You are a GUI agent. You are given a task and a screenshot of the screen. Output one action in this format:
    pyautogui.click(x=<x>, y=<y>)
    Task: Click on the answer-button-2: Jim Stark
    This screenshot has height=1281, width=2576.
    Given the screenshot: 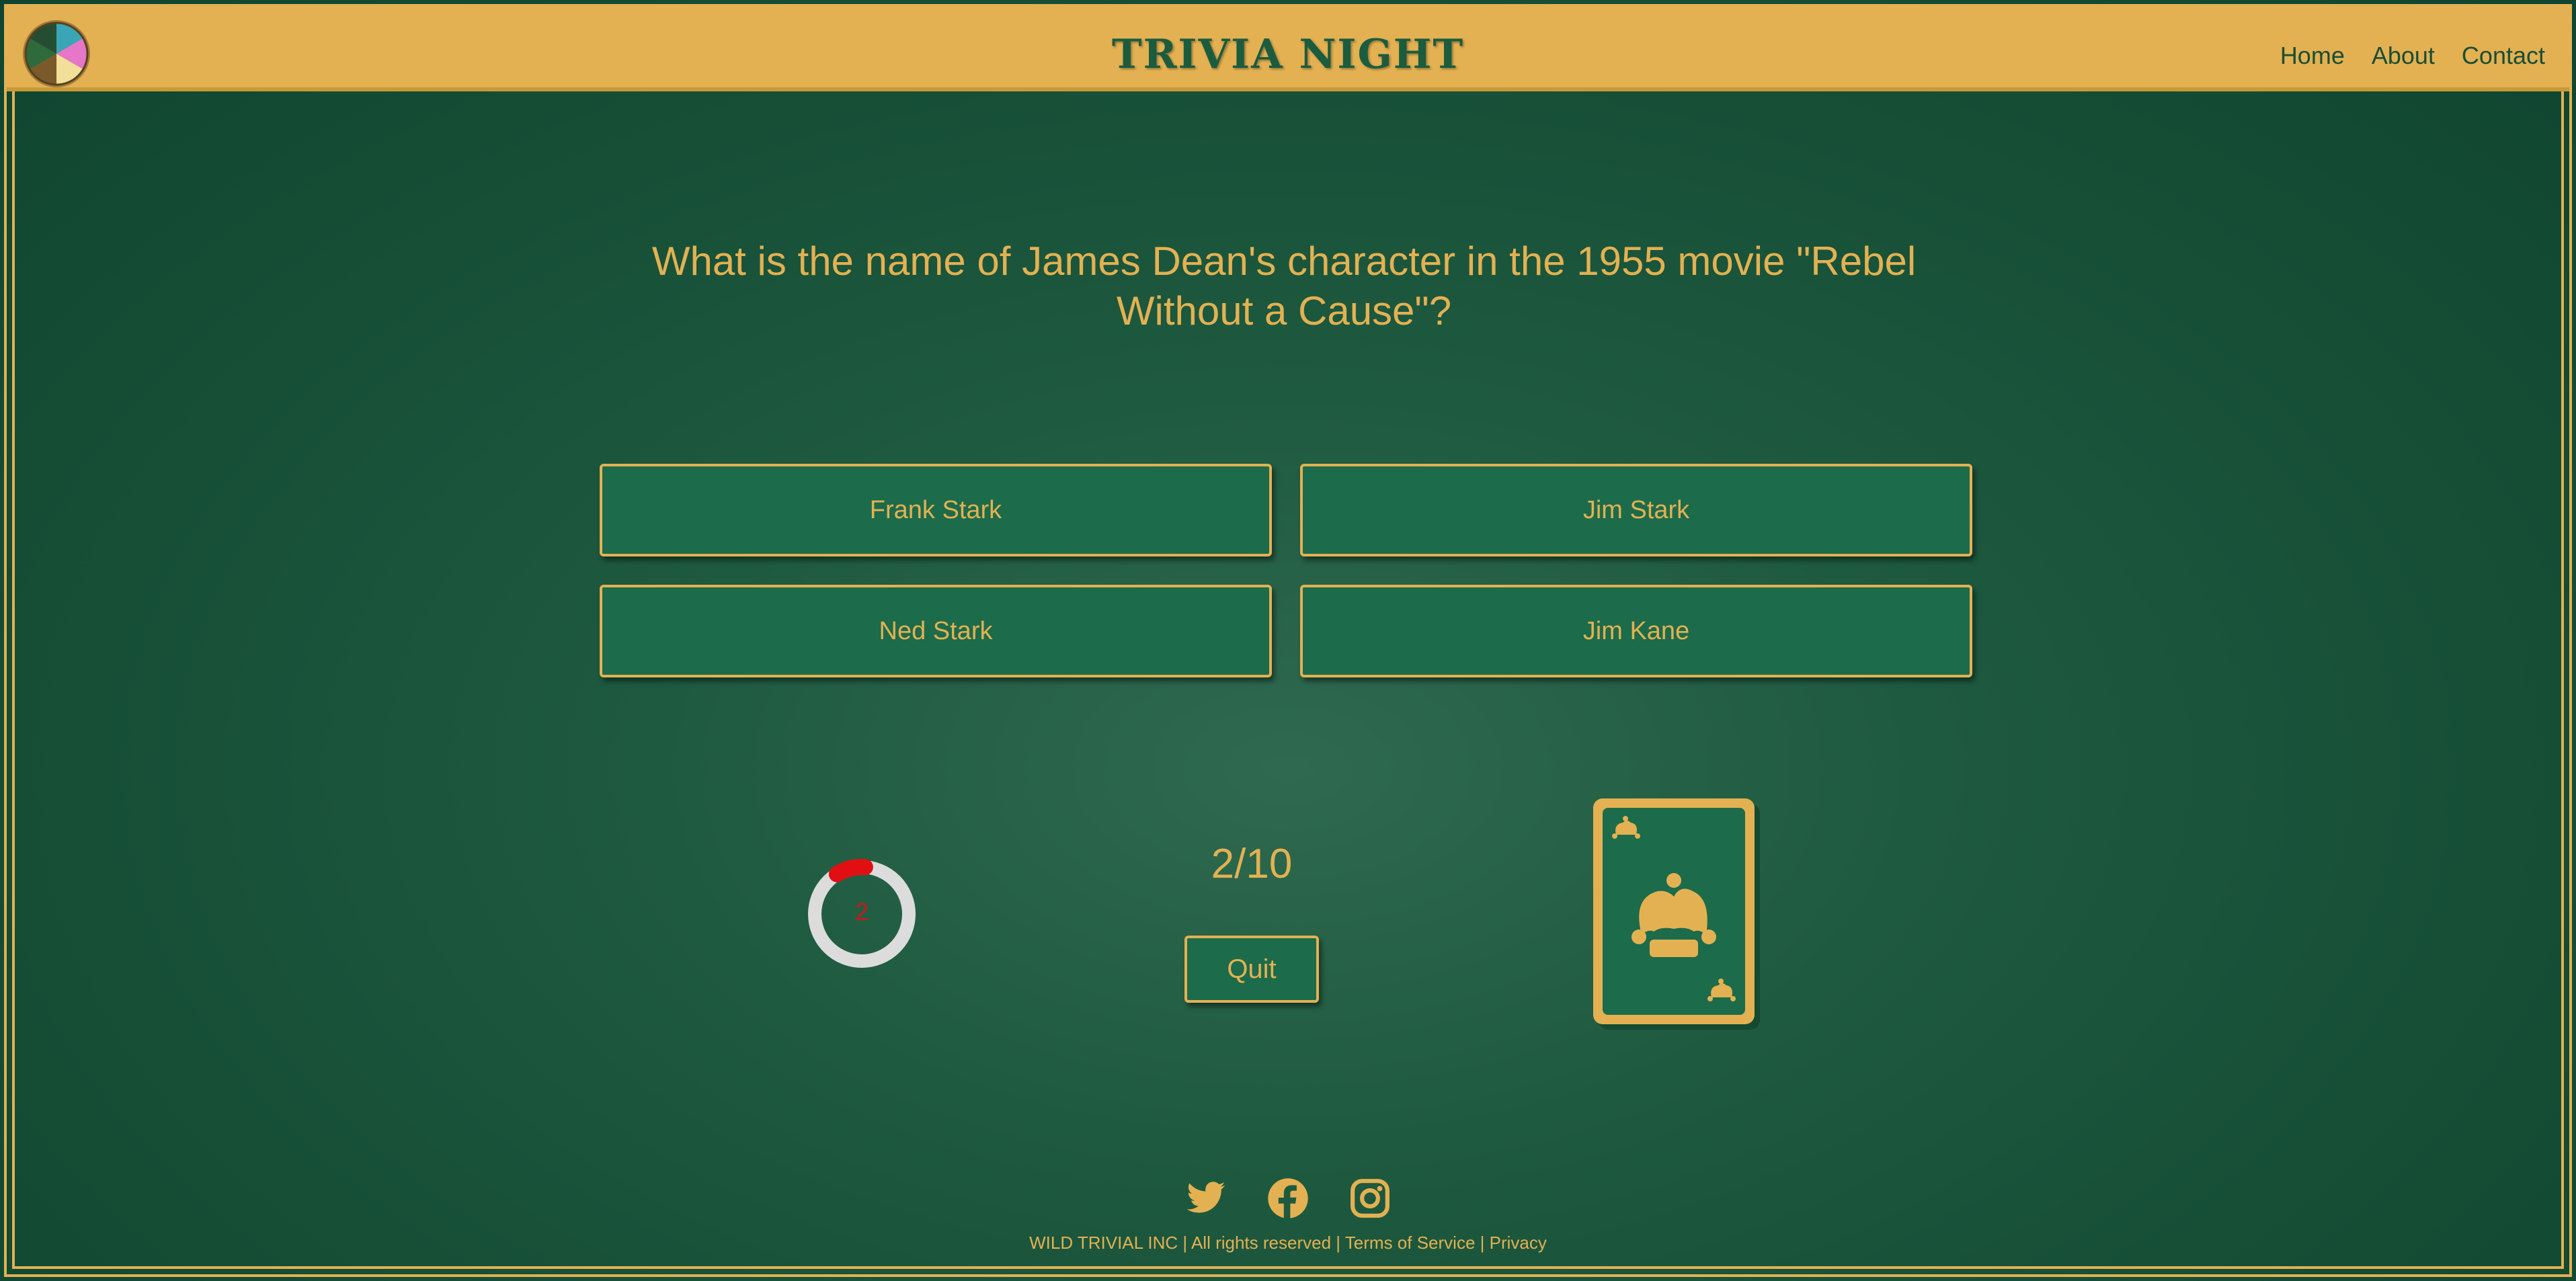 What is the action you would take?
    pyautogui.click(x=1636, y=510)
    